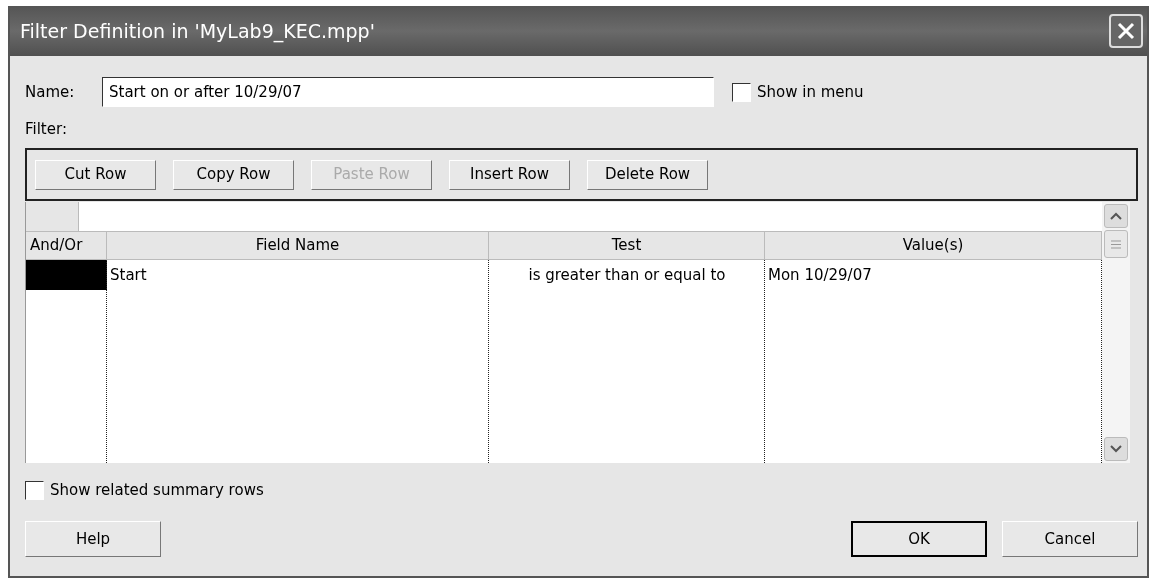 This screenshot has height=580, width=1152. Describe the element at coordinates (50, 92) in the screenshot. I see `name-label: Name:` at that location.